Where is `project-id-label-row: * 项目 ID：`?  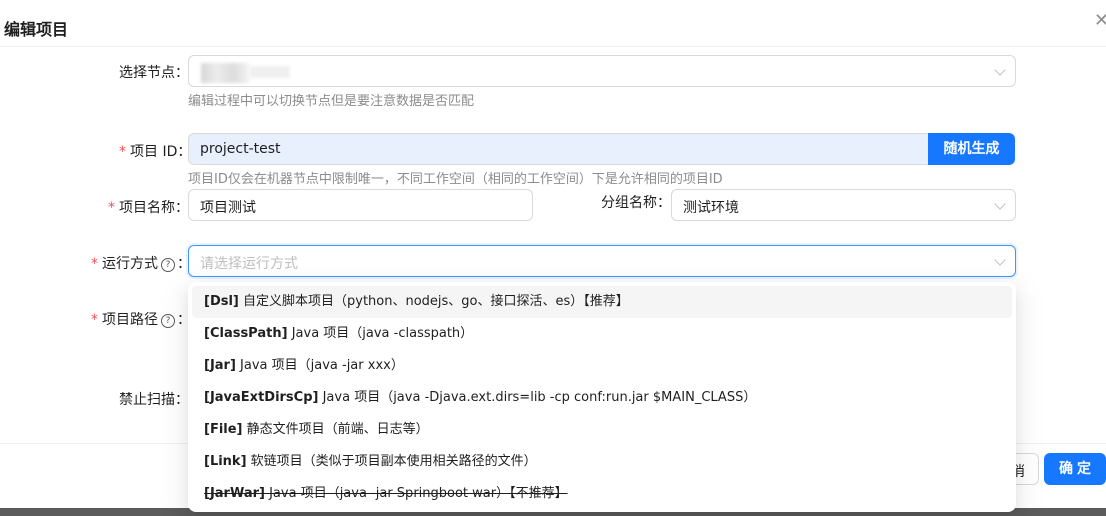
project-id-label-row: * 项目 ID： is located at coordinates (155, 151).